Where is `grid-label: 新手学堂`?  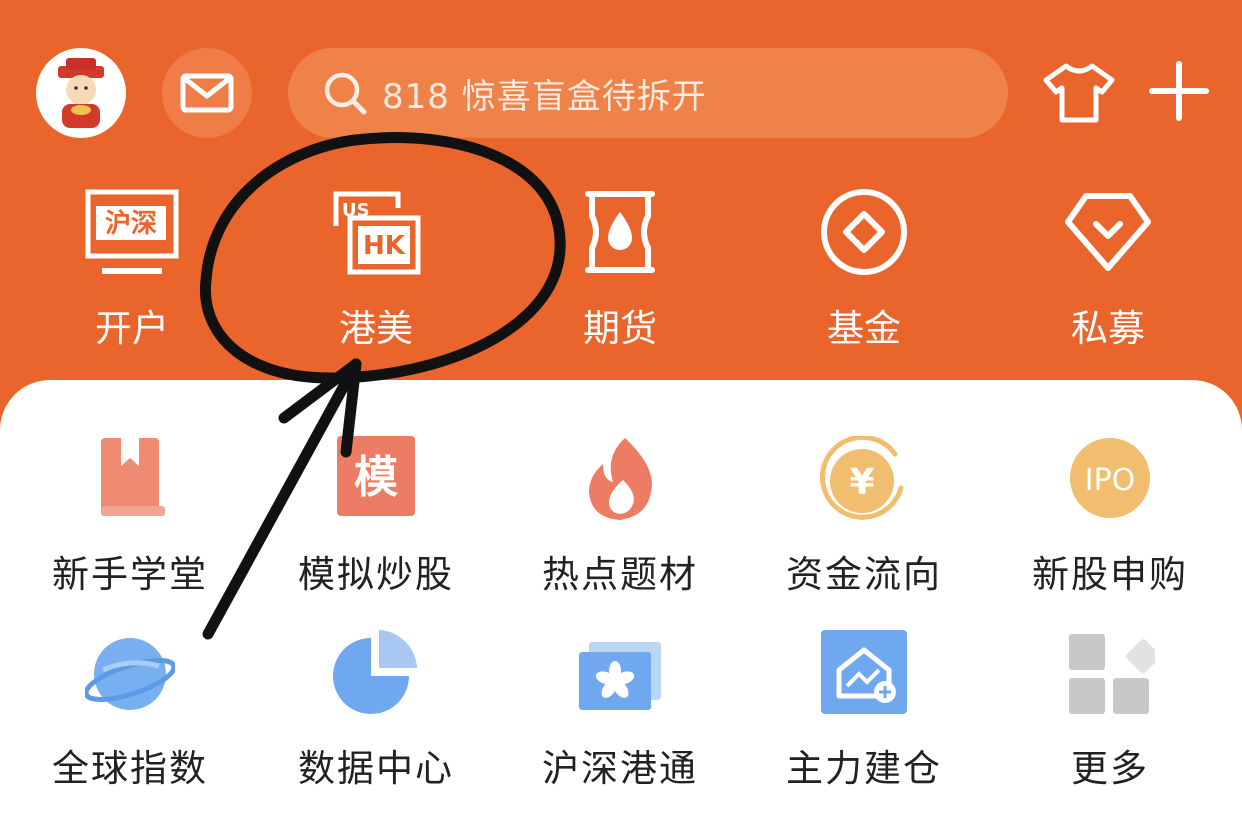
grid-label: 新手学堂 is located at coordinates (130, 574).